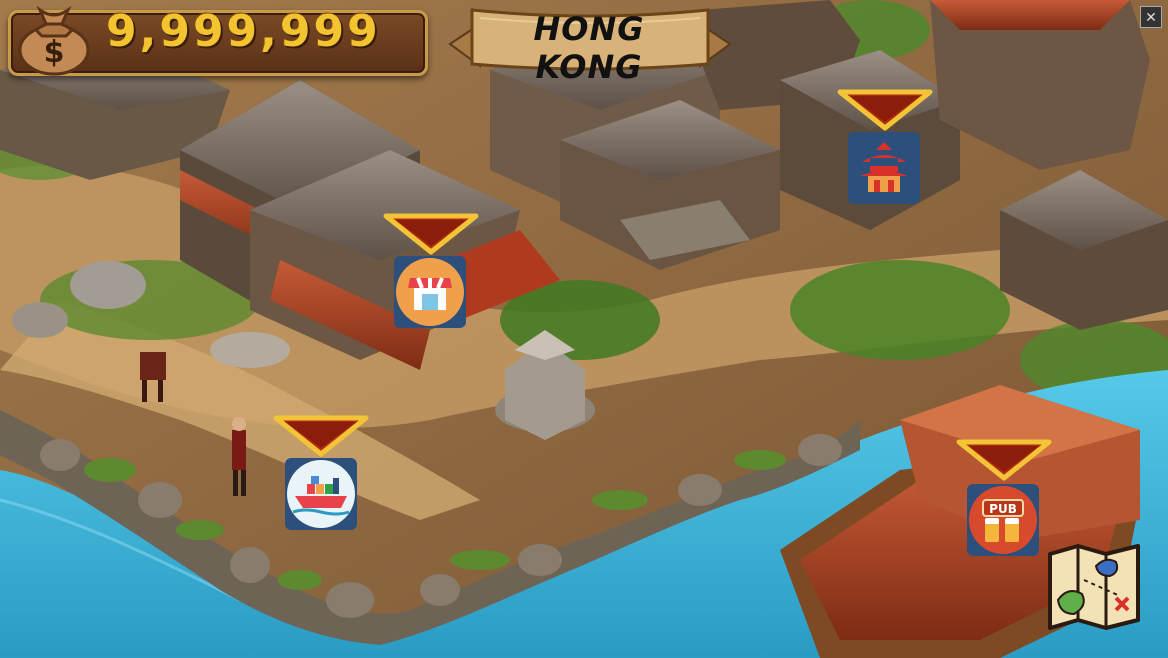 This screenshot has height=658, width=1168. I want to click on market-stall-icon, so click(430, 292).